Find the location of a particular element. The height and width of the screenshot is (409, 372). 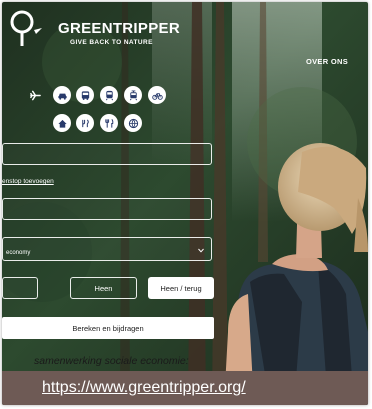

return-trip-label: Heen / terug is located at coordinates (181, 288).